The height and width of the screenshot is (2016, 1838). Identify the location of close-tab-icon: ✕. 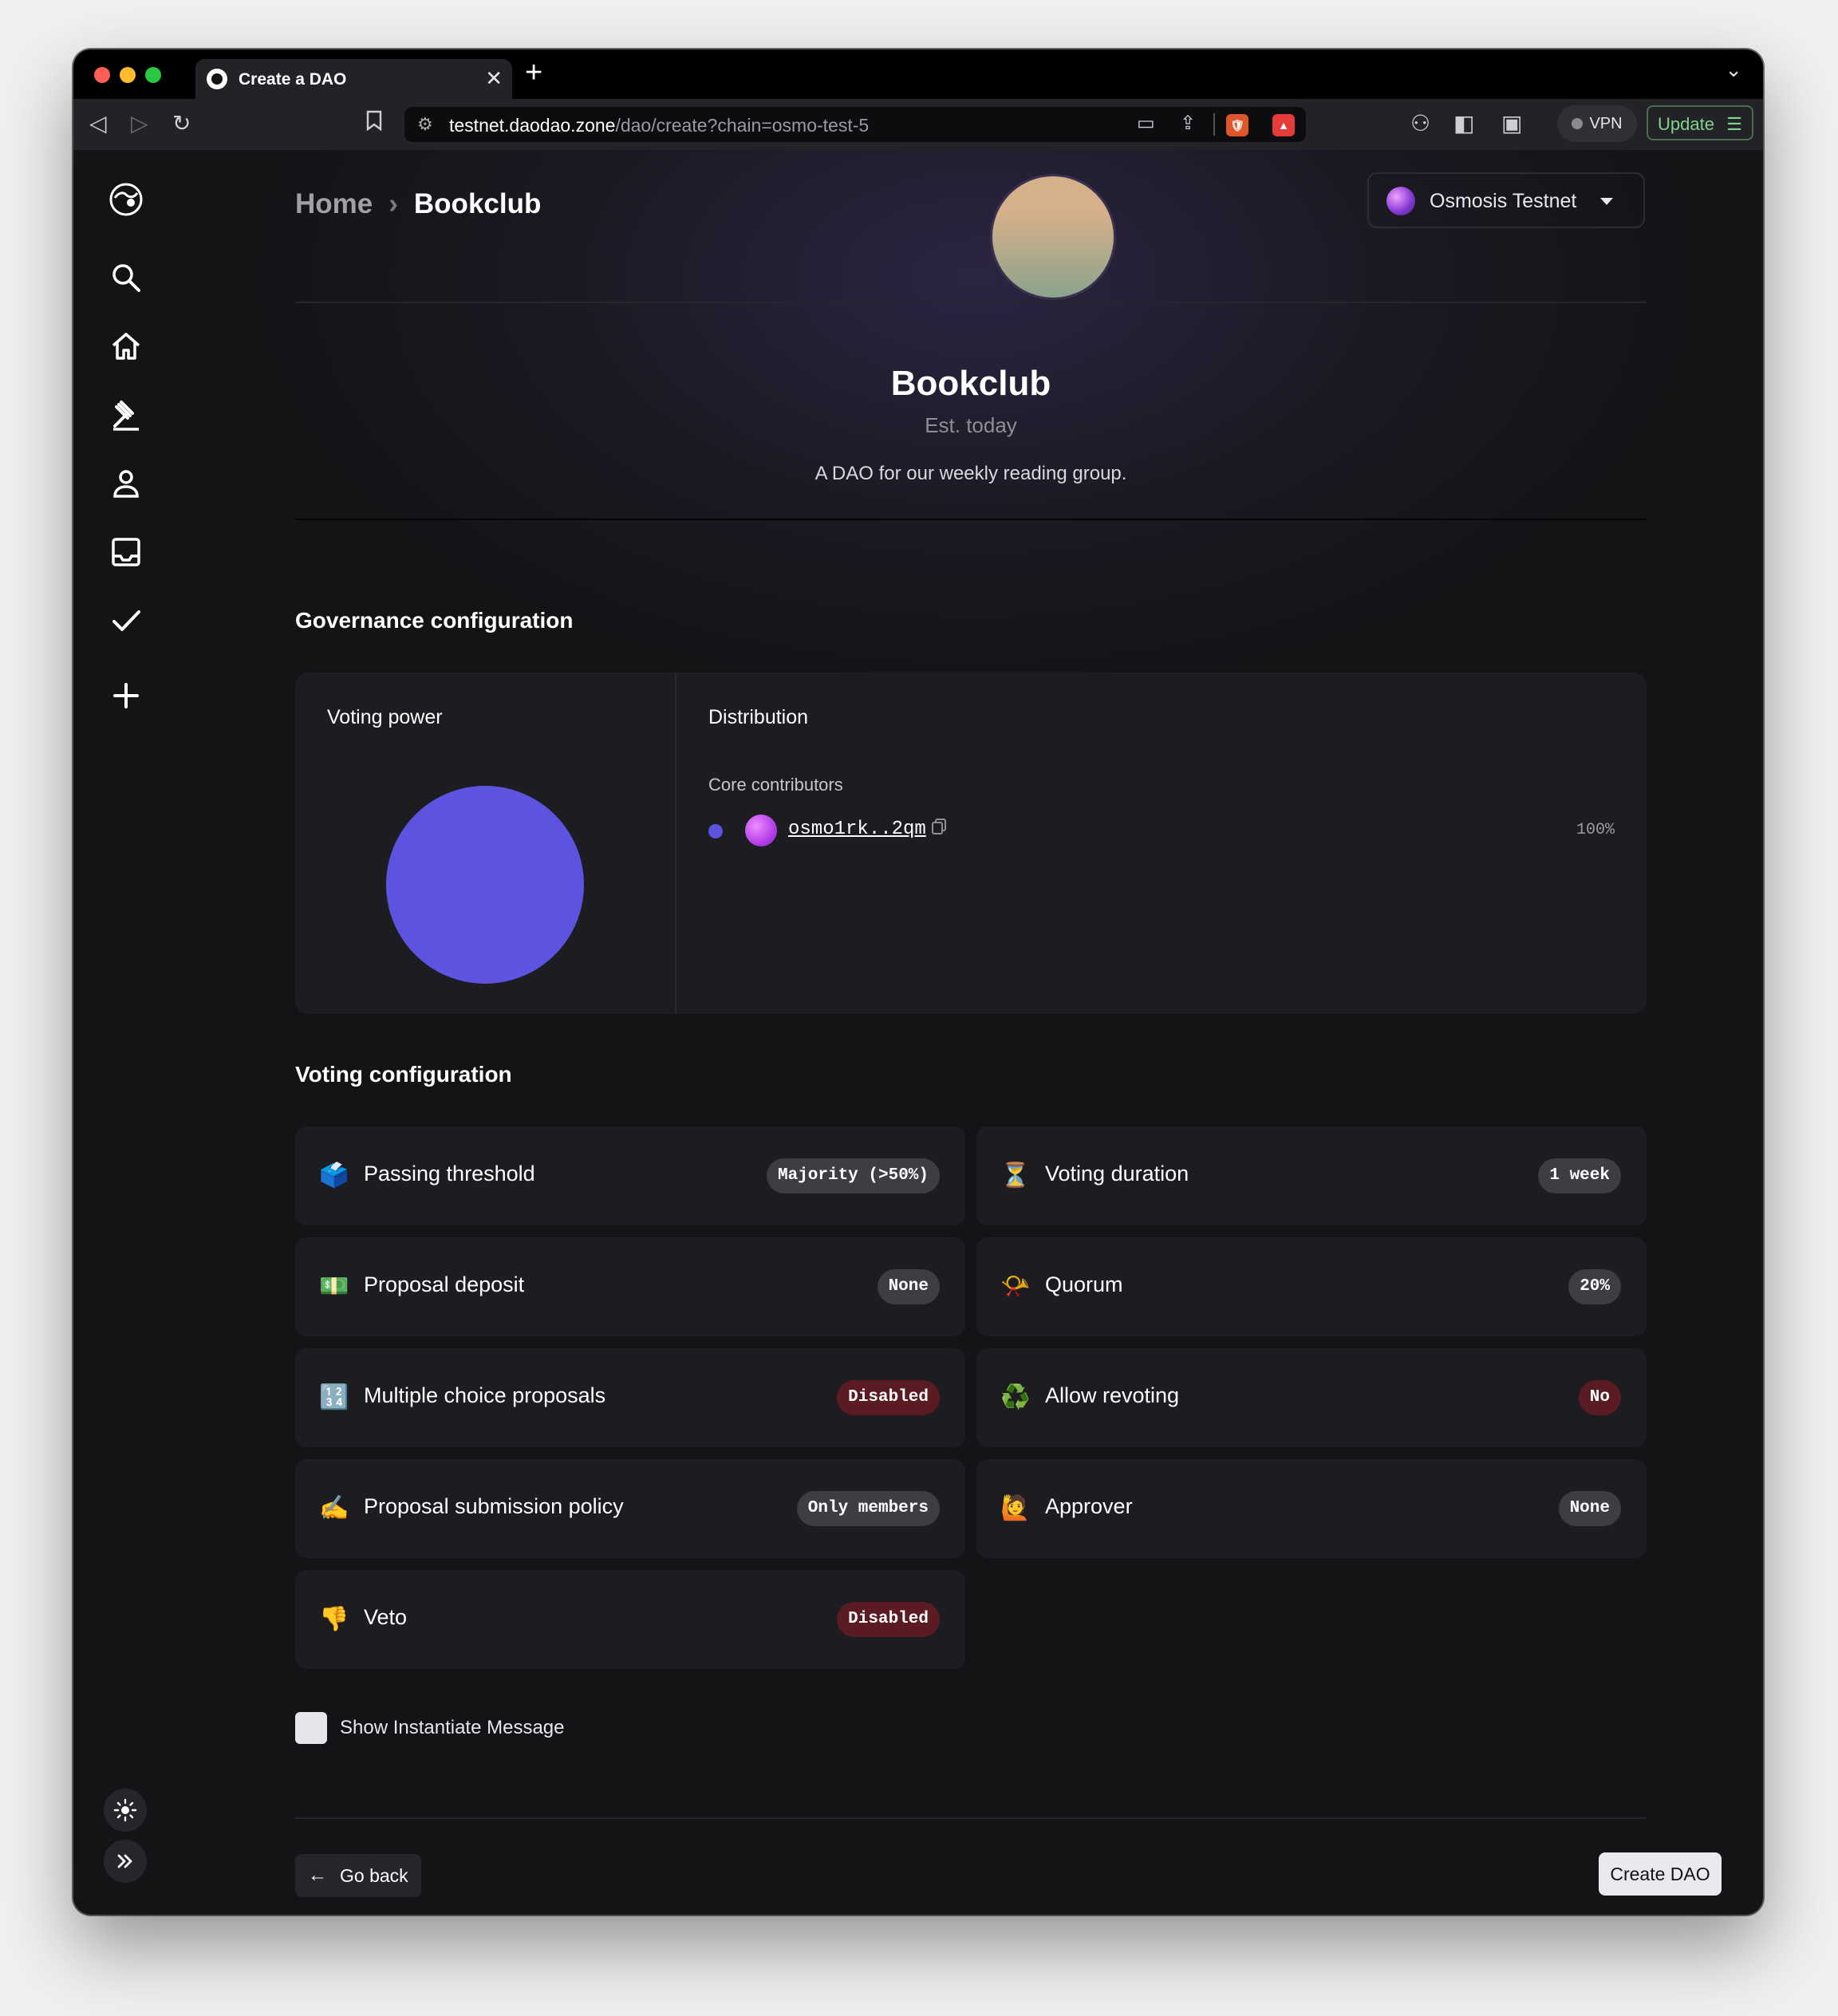
(494, 79).